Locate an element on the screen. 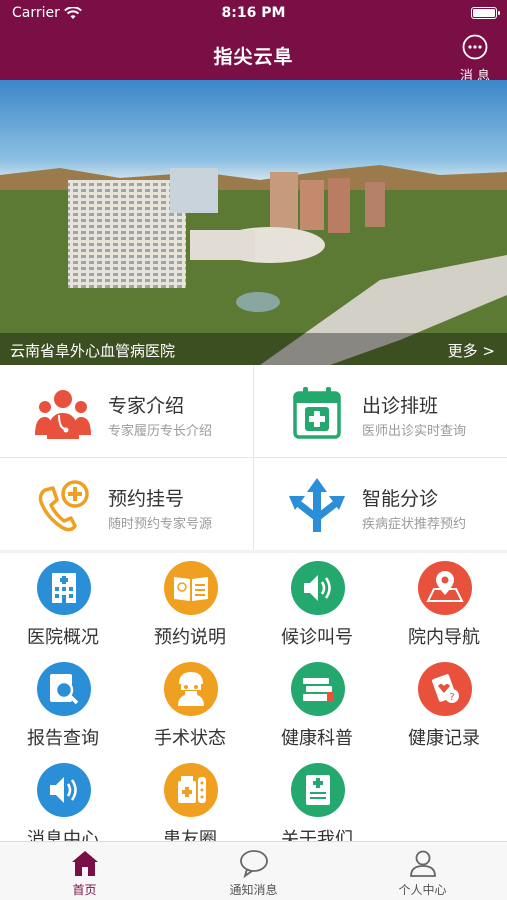 The image size is (507, 900). feature-subtitle: 医师出诊实时查询 is located at coordinates (414, 431).